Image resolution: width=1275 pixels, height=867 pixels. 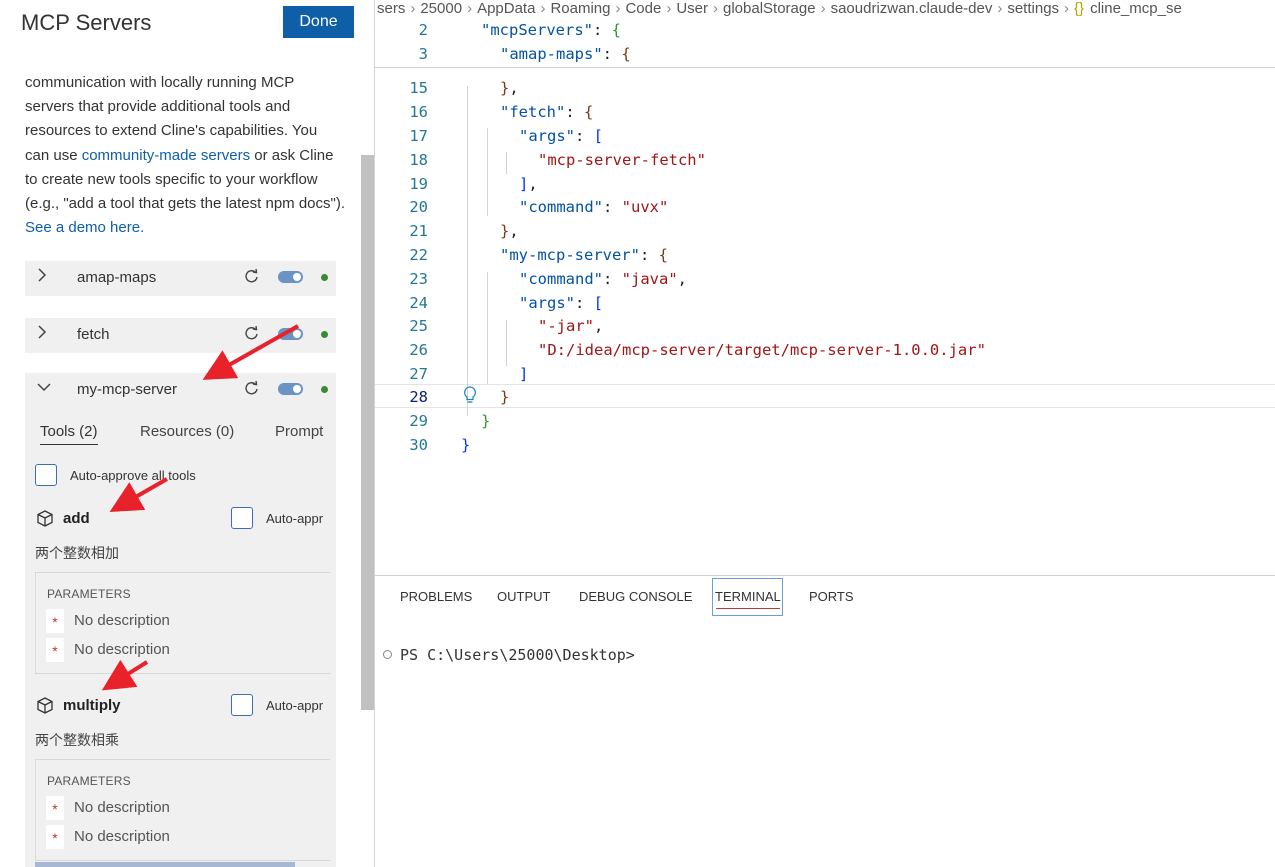 I want to click on terminal-prompt: PS C:\Users\25000\Desktop>, so click(x=517, y=655).